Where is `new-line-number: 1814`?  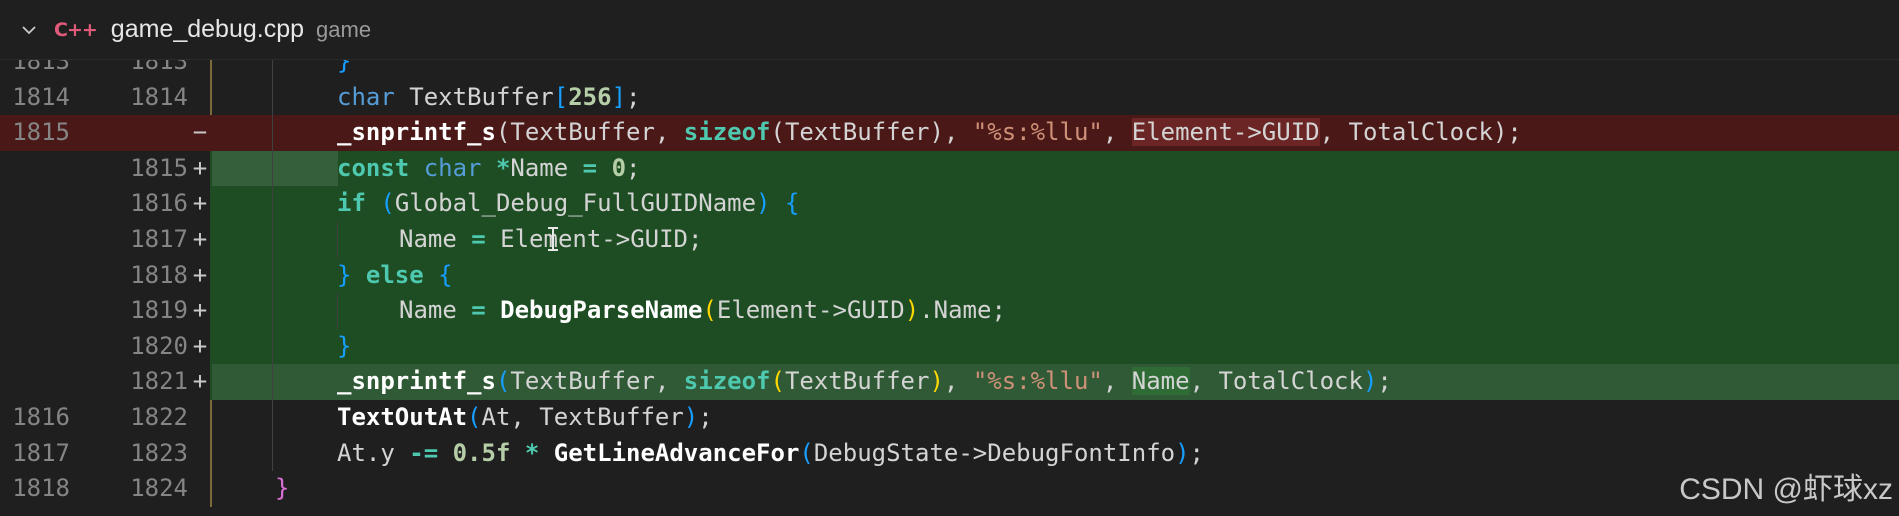 new-line-number: 1814 is located at coordinates (159, 96).